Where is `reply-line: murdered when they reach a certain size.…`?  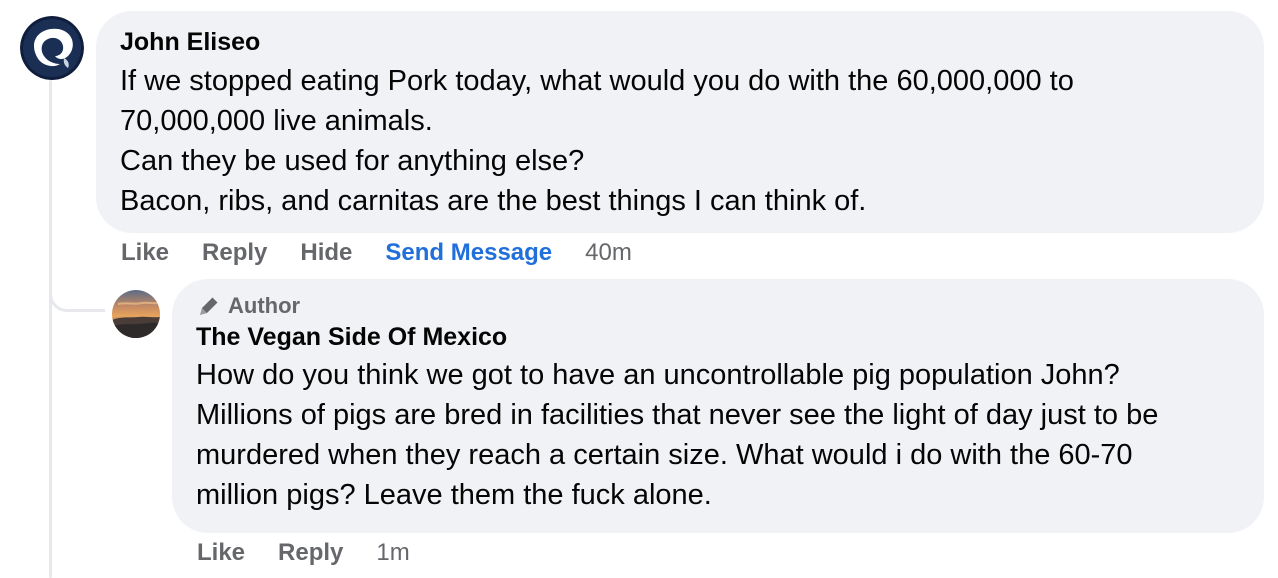
reply-line: murdered when they reach a certain size.… is located at coordinates (664, 455).